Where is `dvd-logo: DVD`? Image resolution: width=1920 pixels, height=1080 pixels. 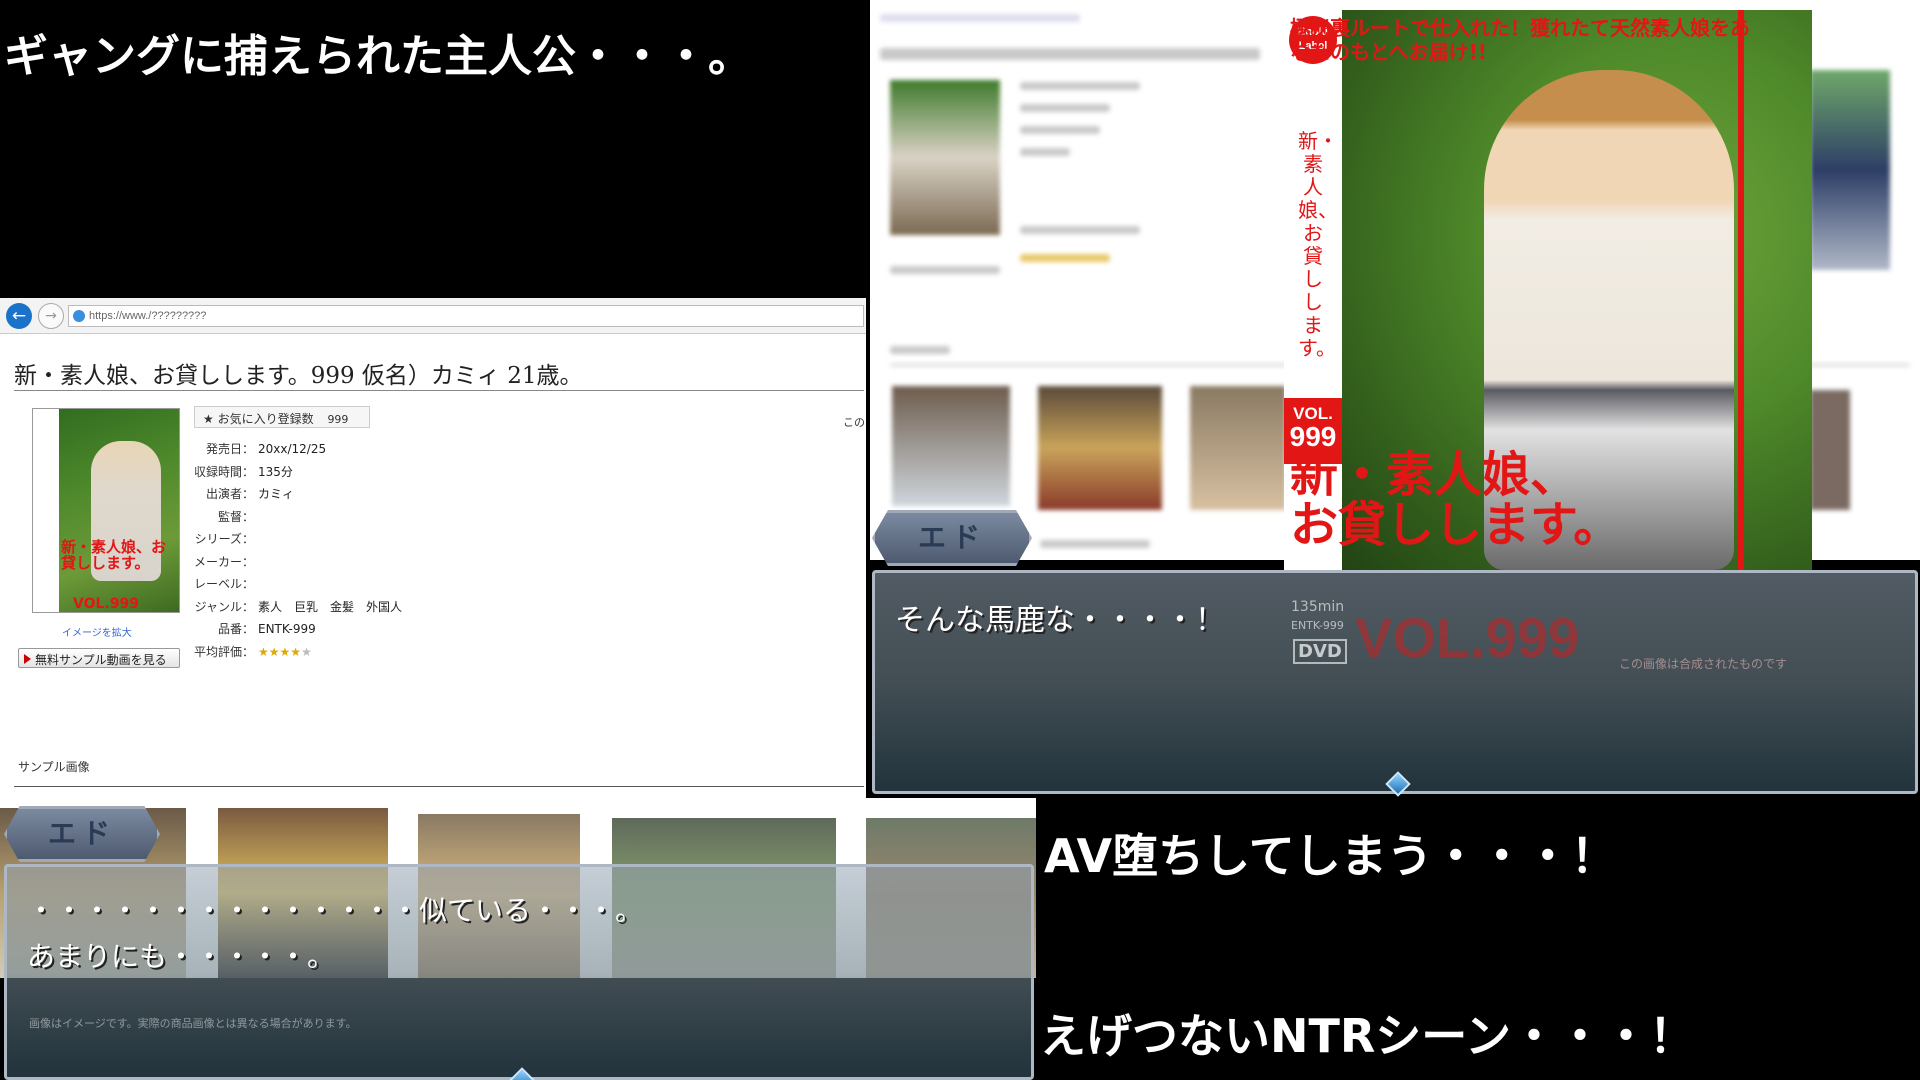
dvd-logo: DVD is located at coordinates (1320, 651).